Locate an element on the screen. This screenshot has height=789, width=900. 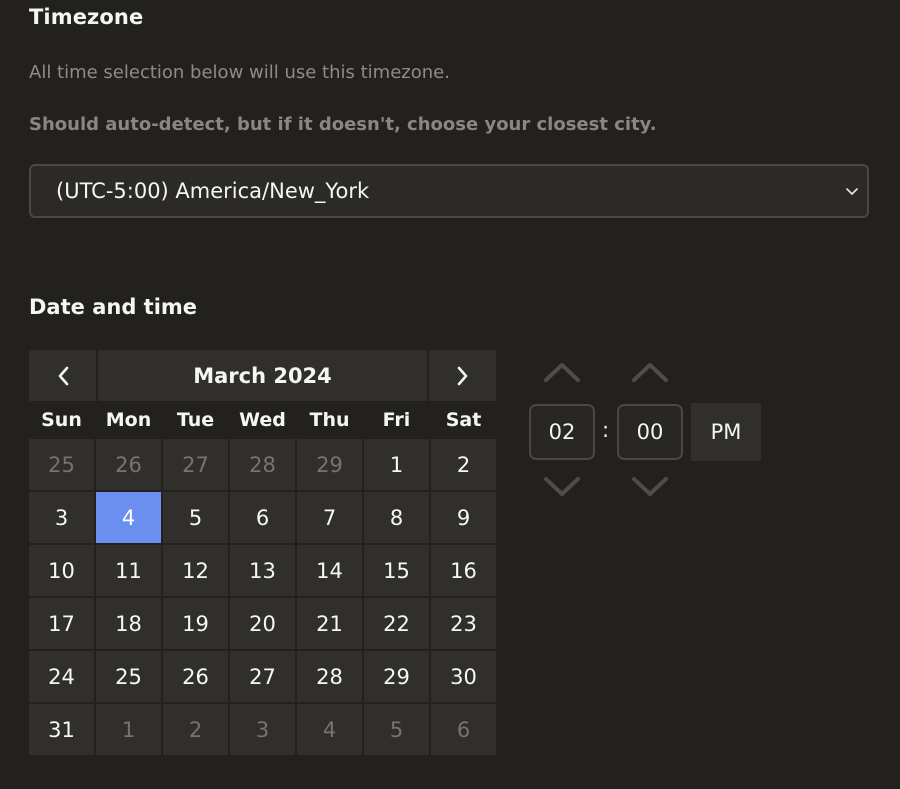
calendar-day: 25 is located at coordinates (128, 676).